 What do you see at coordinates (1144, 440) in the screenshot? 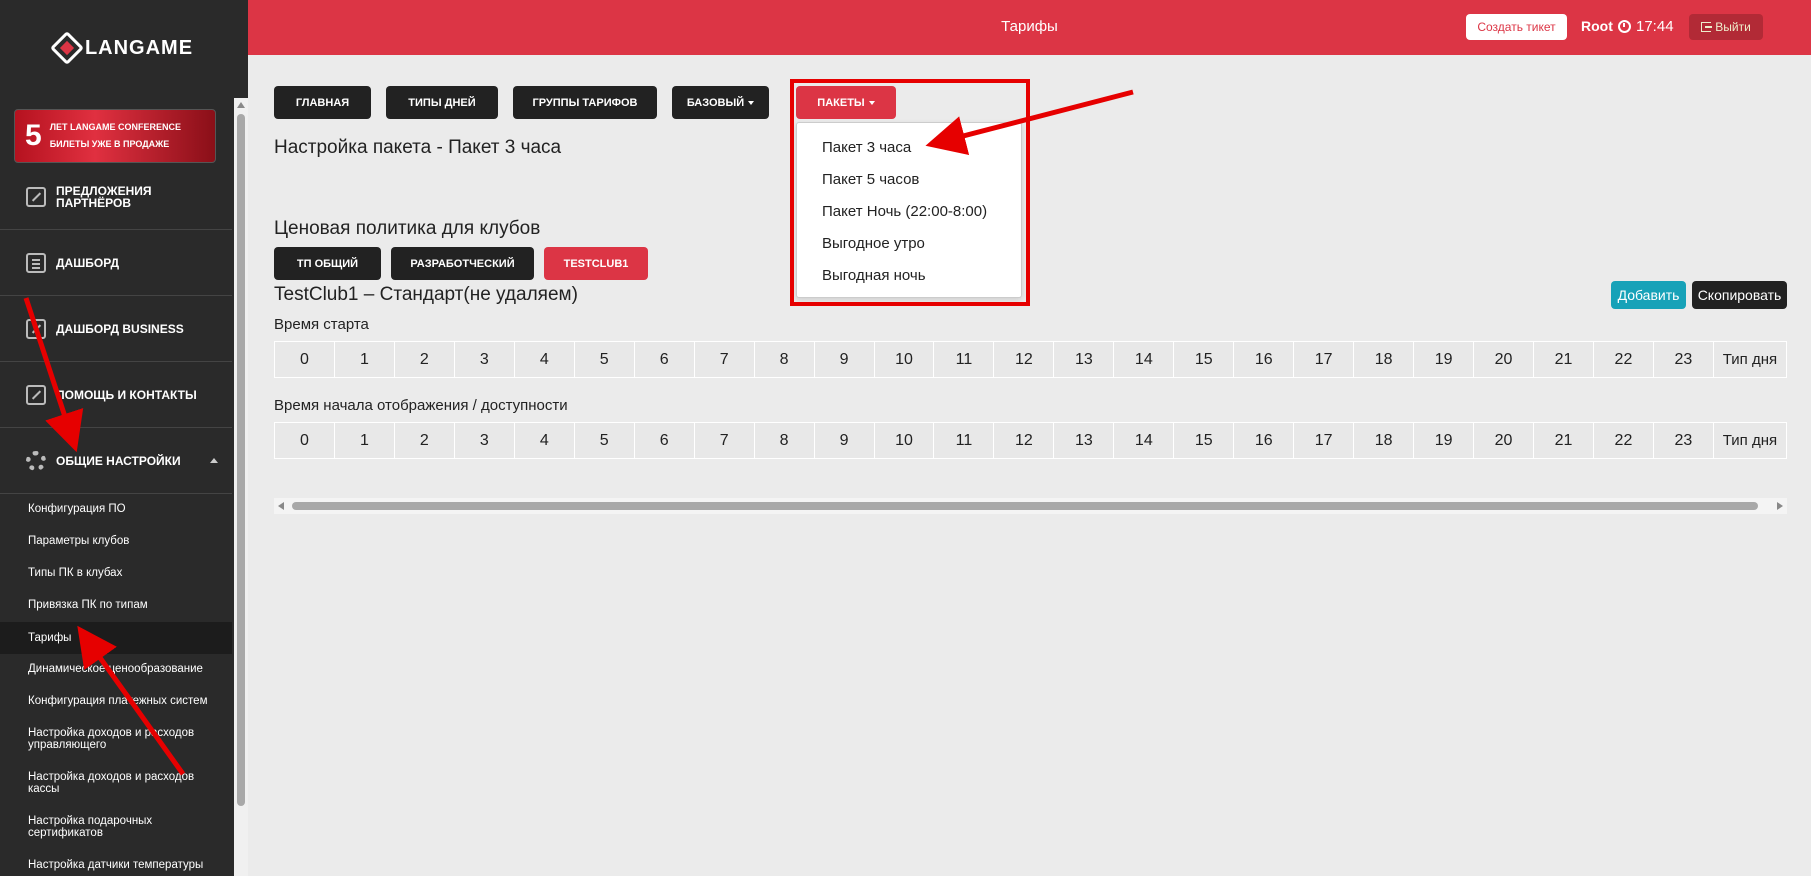
I see `hour-cell: 14` at bounding box center [1144, 440].